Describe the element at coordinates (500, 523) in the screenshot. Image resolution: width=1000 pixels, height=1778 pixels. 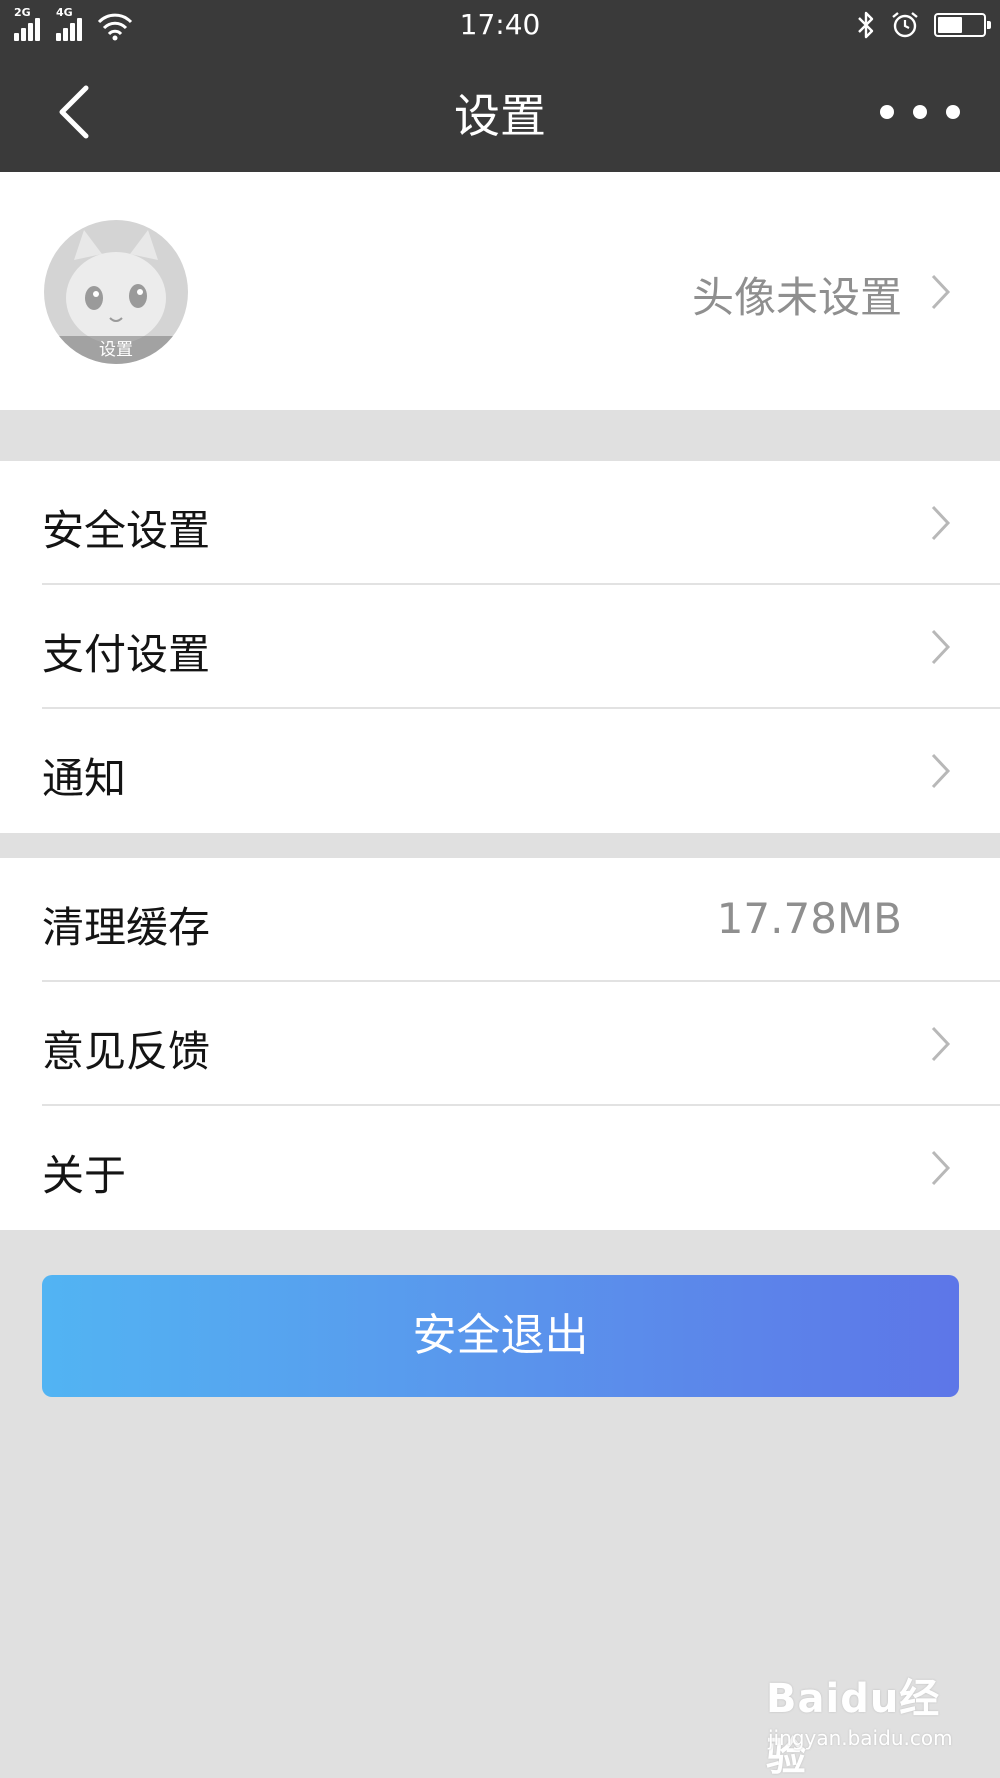
I see `settings-row-security: 安全设置` at that location.